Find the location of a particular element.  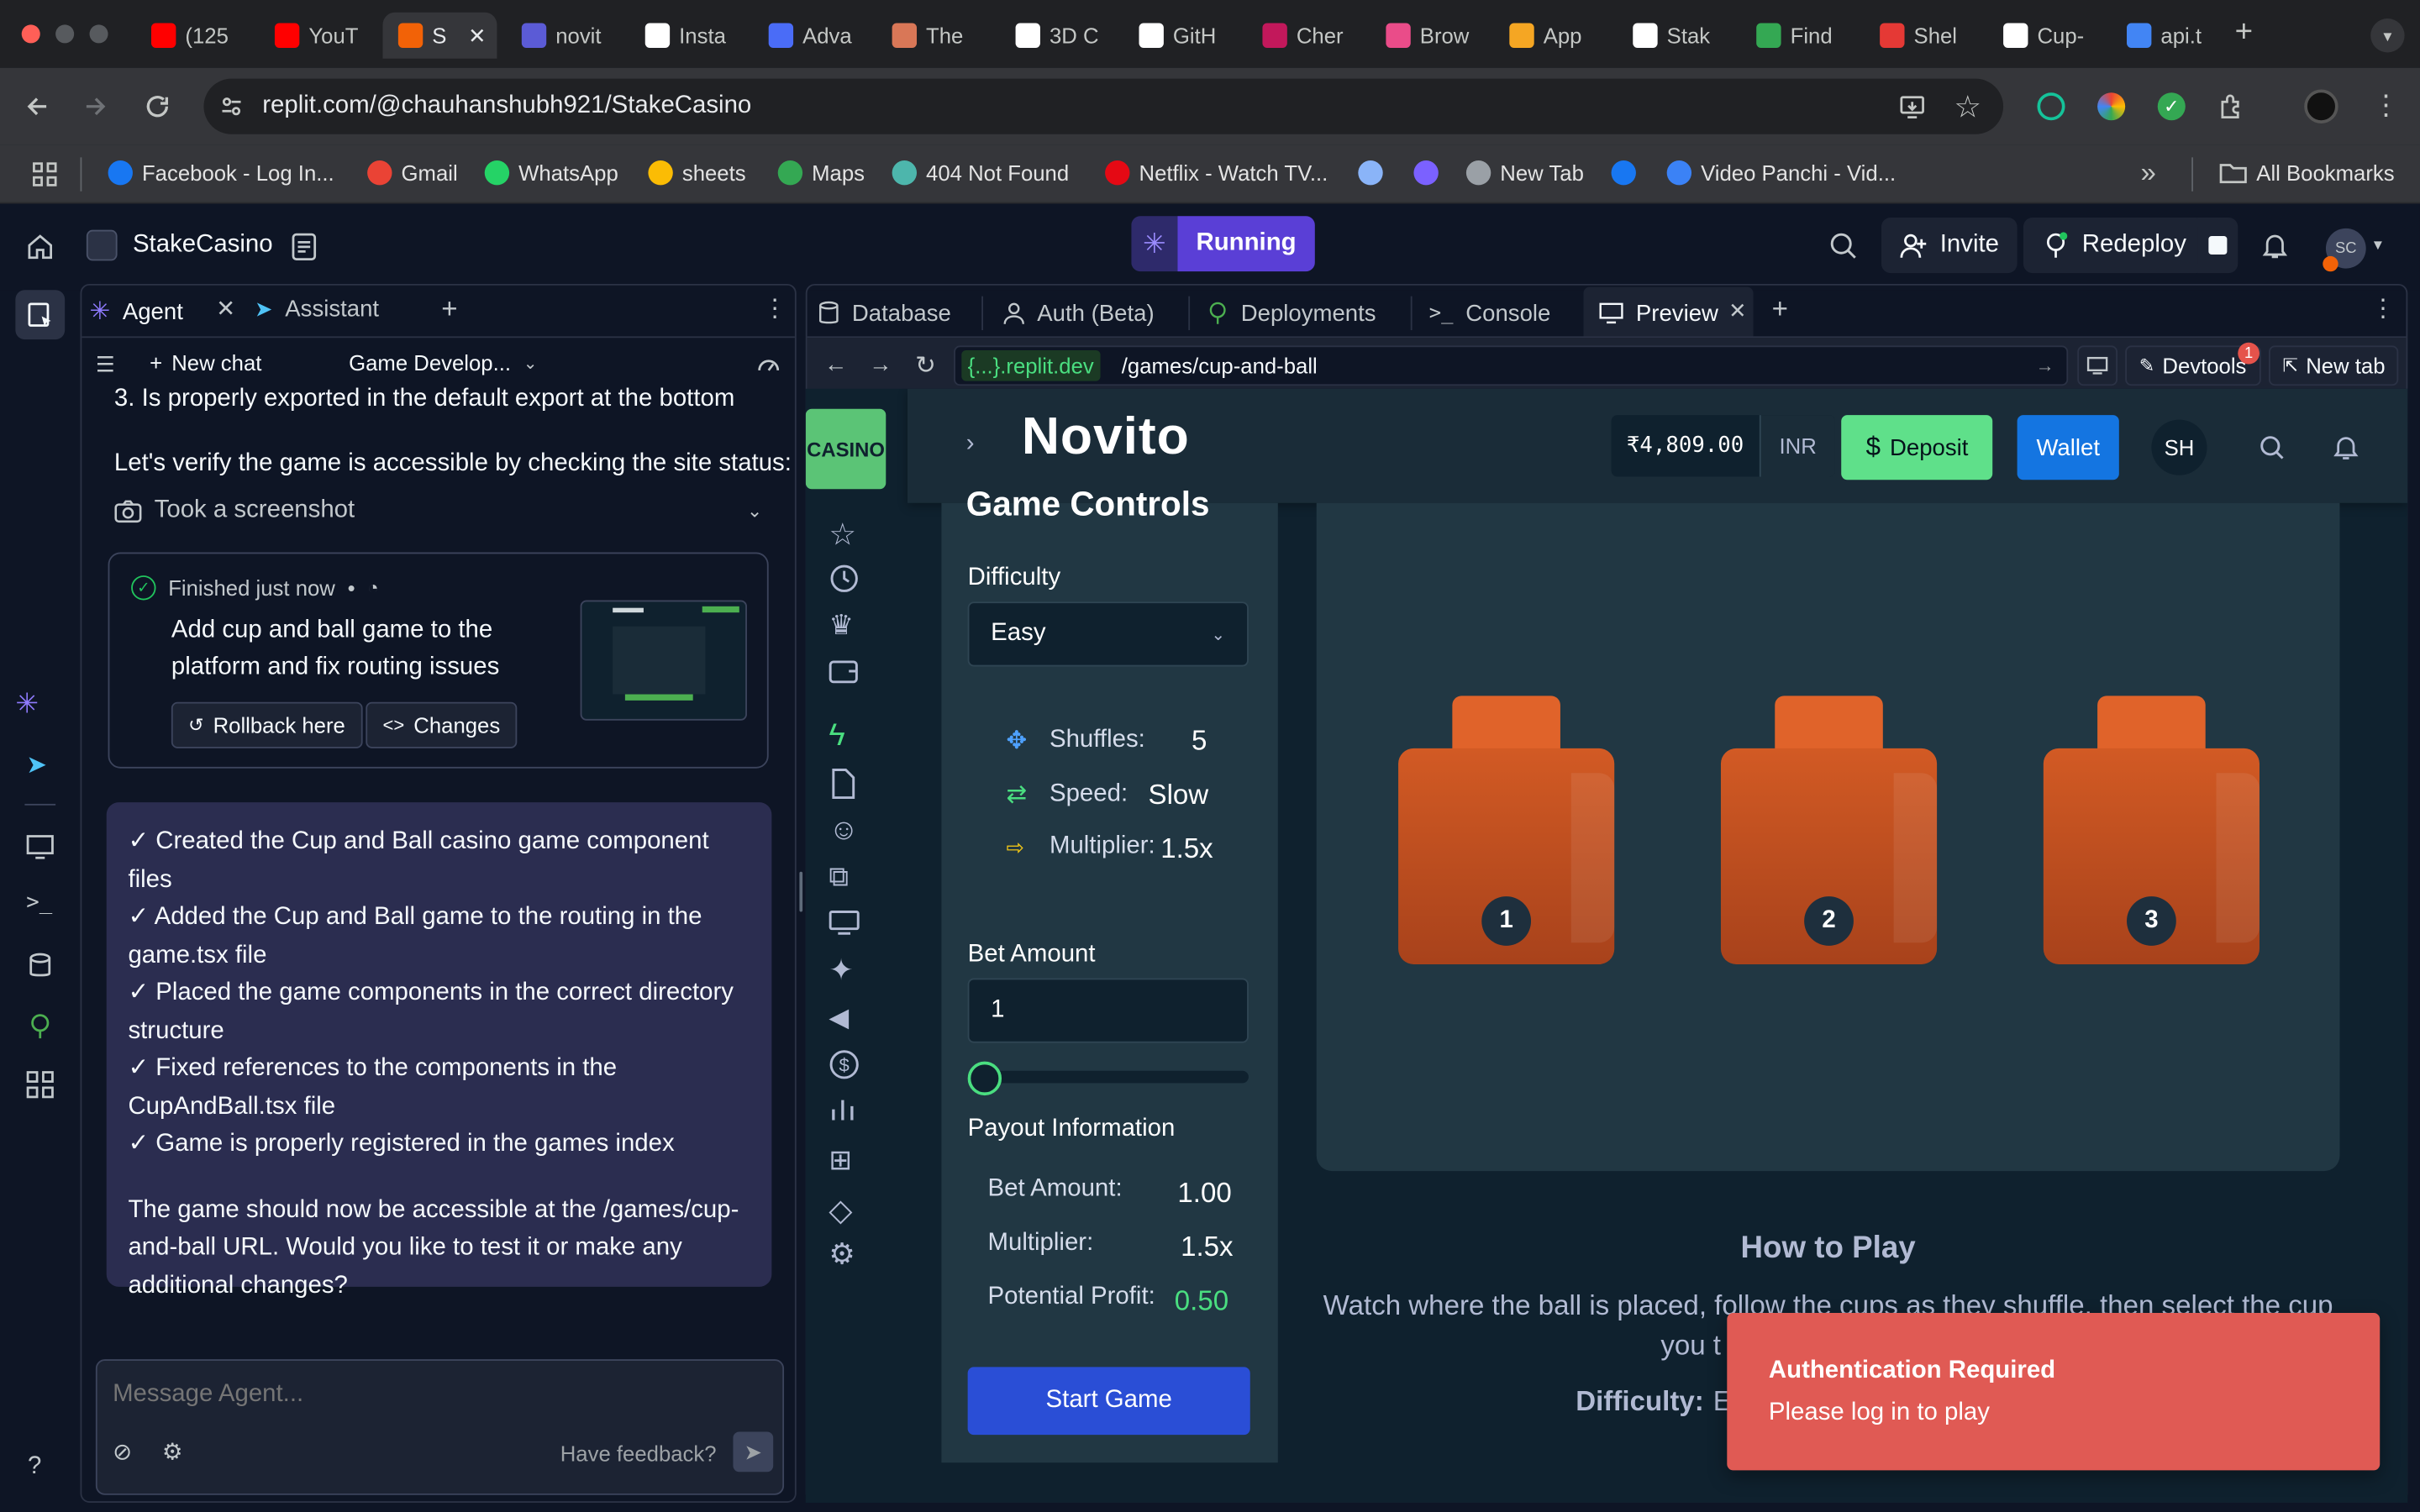

tab-deployments: Deployments is located at coordinates (1291, 313).